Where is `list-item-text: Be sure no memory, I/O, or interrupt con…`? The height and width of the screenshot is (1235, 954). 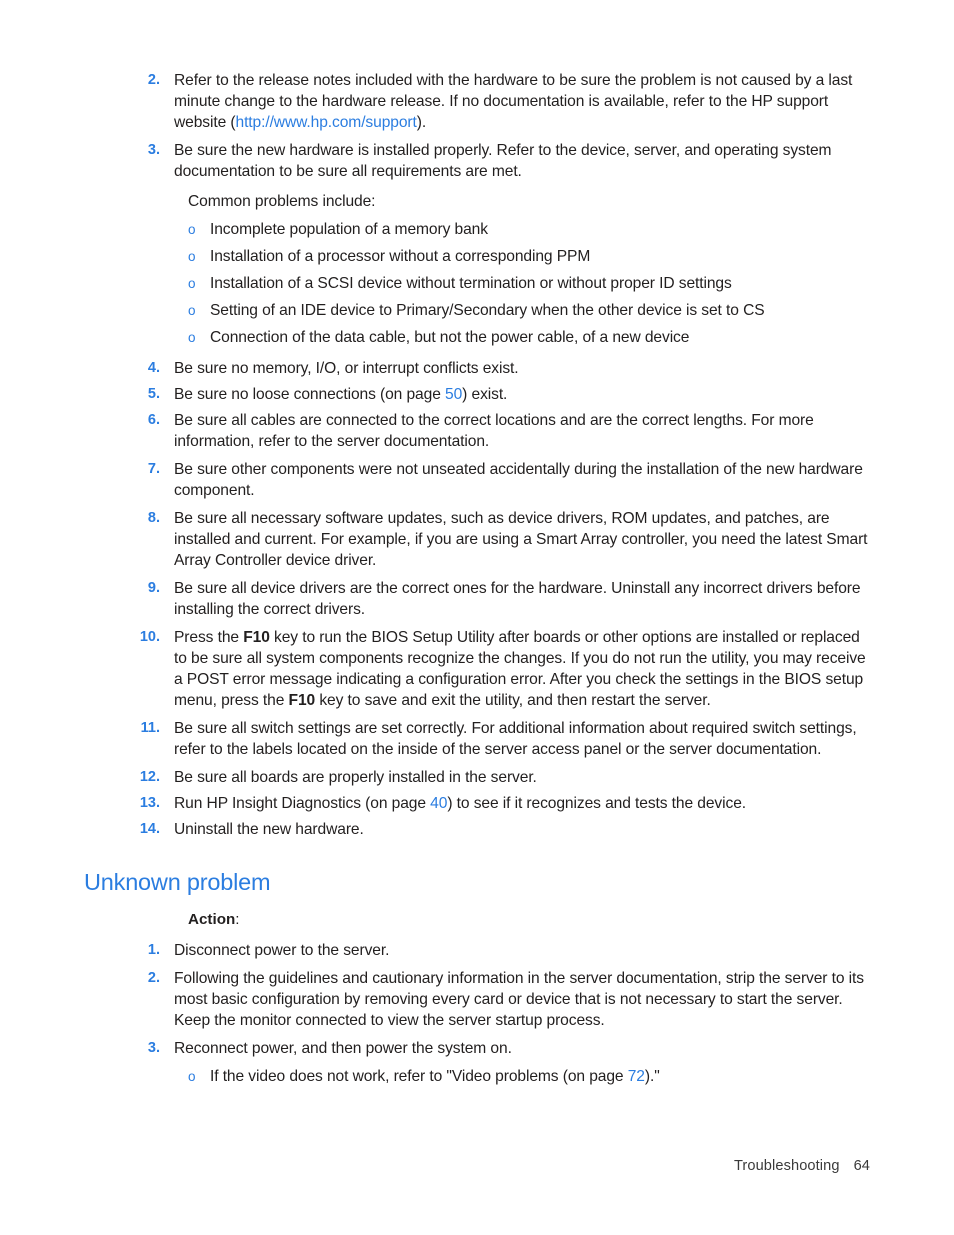
list-item-text: Be sure no memory, I/O, or interrupt con… is located at coordinates (346, 368).